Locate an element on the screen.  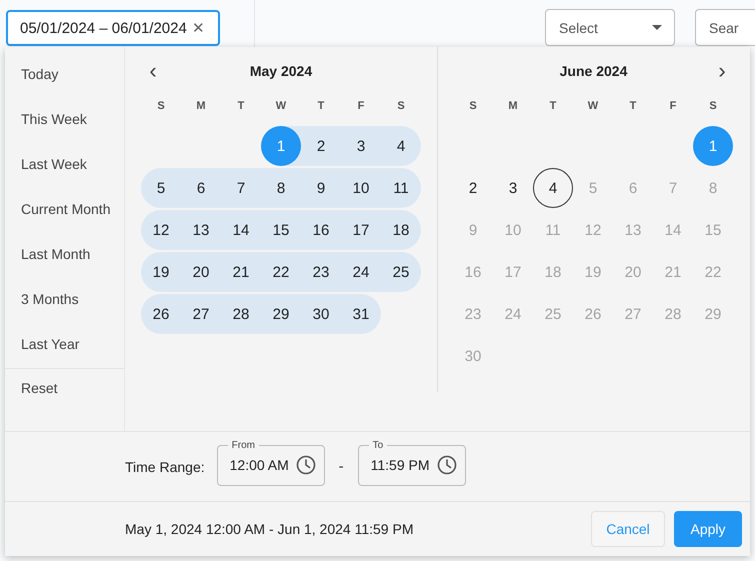
day-button: 7 is located at coordinates (241, 188).